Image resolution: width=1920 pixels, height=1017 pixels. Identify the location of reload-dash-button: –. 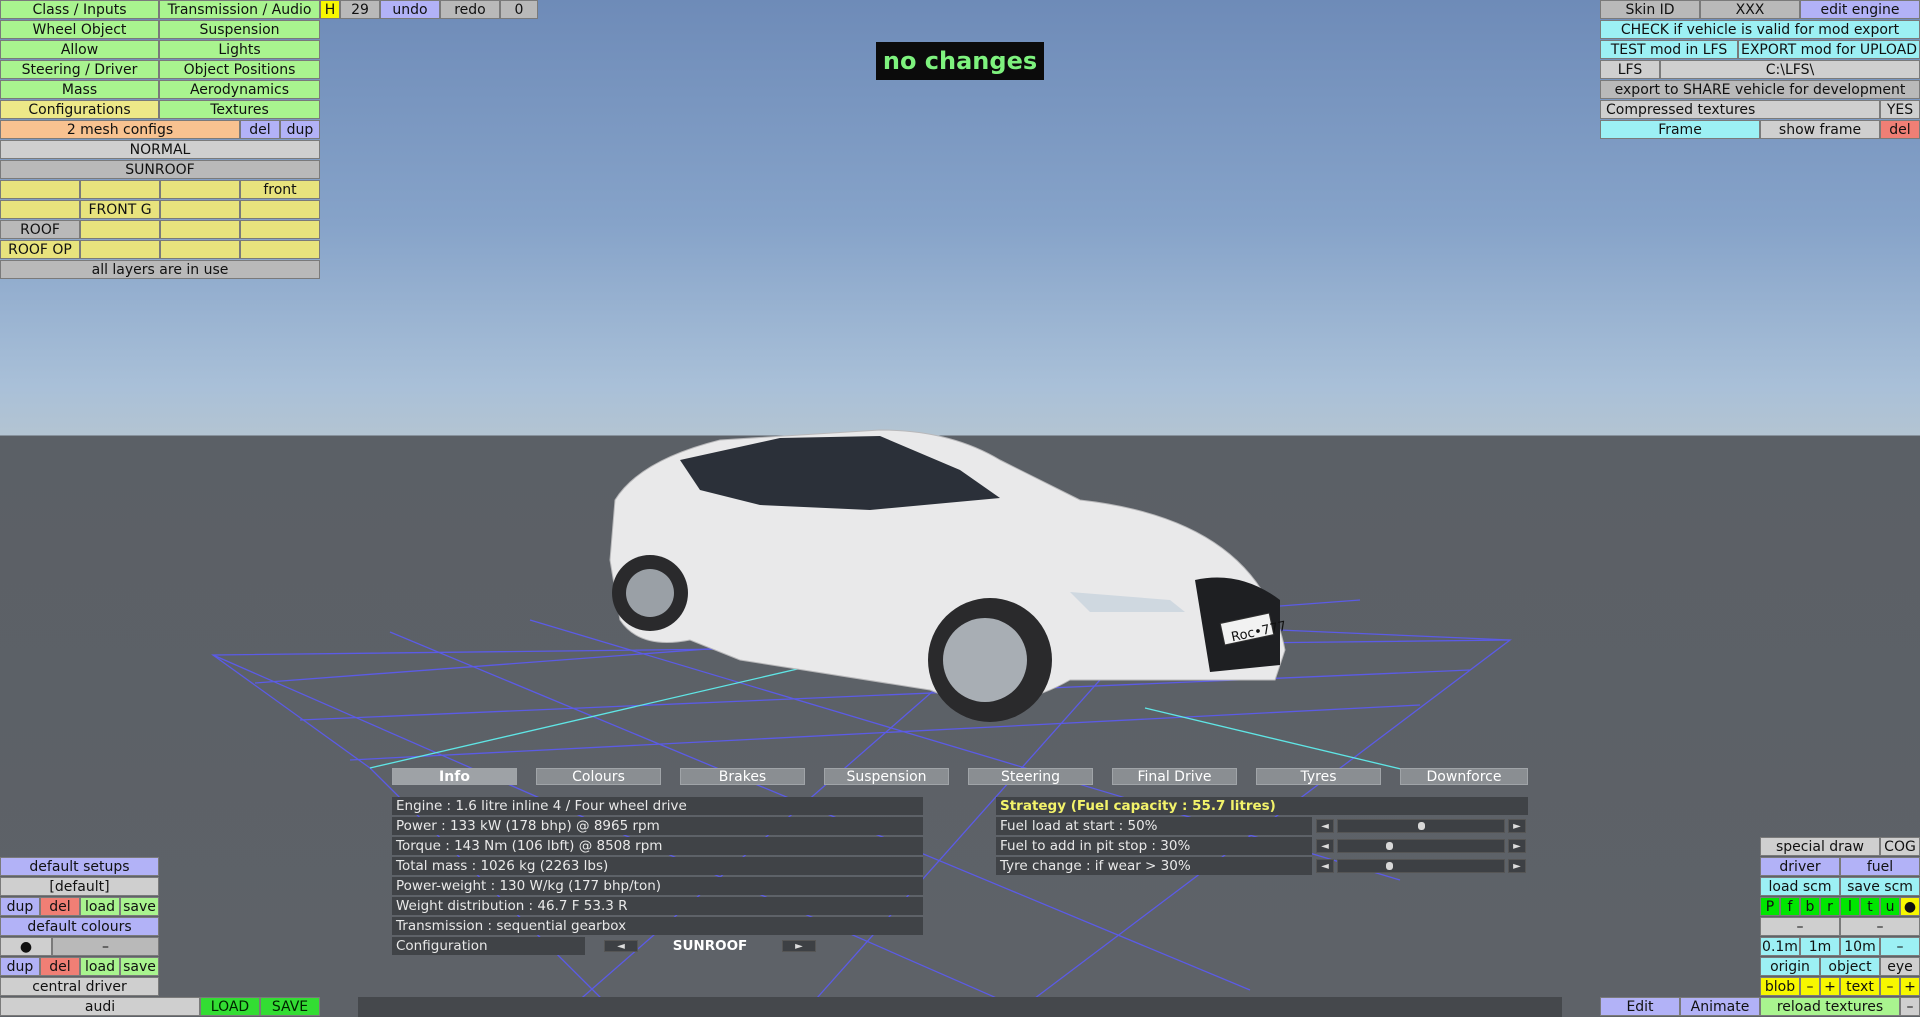
(1910, 1006).